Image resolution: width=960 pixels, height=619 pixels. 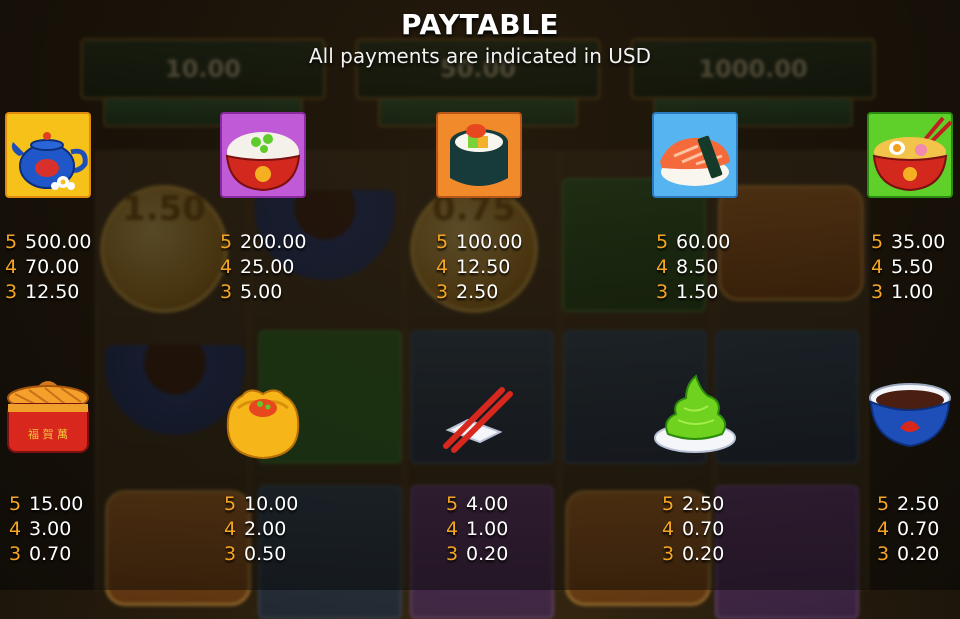 What do you see at coordinates (261, 504) in the screenshot?
I see `pay-row-5: 5 10.00` at bounding box center [261, 504].